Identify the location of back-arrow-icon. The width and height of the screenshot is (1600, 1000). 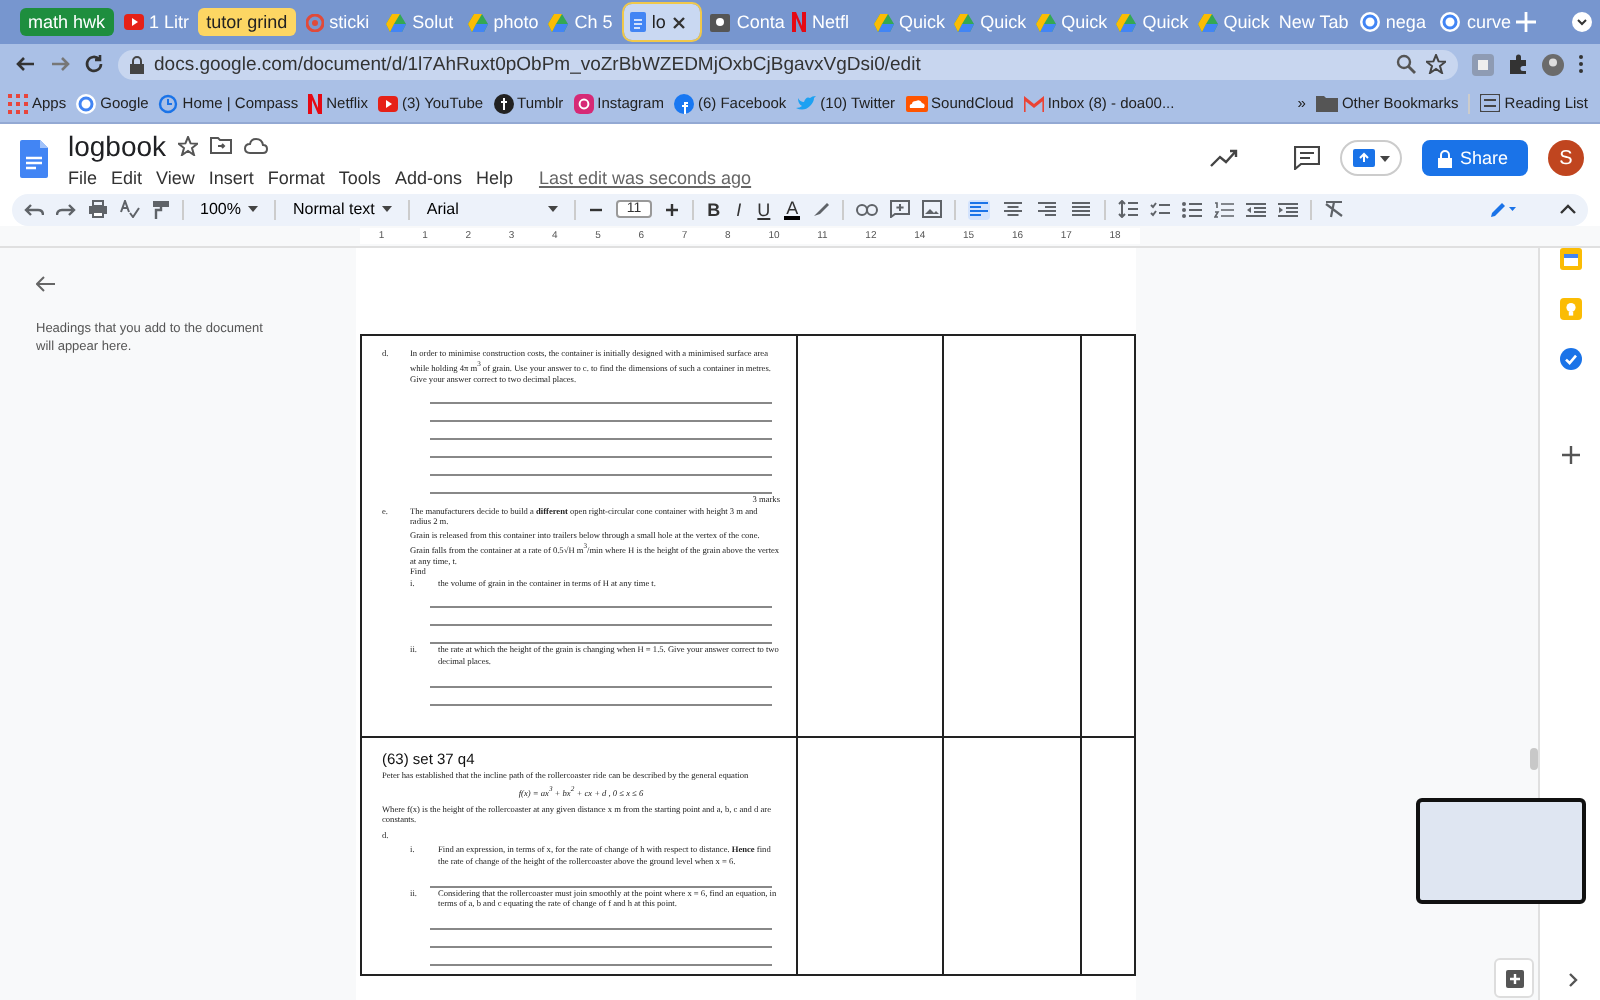
(46, 284).